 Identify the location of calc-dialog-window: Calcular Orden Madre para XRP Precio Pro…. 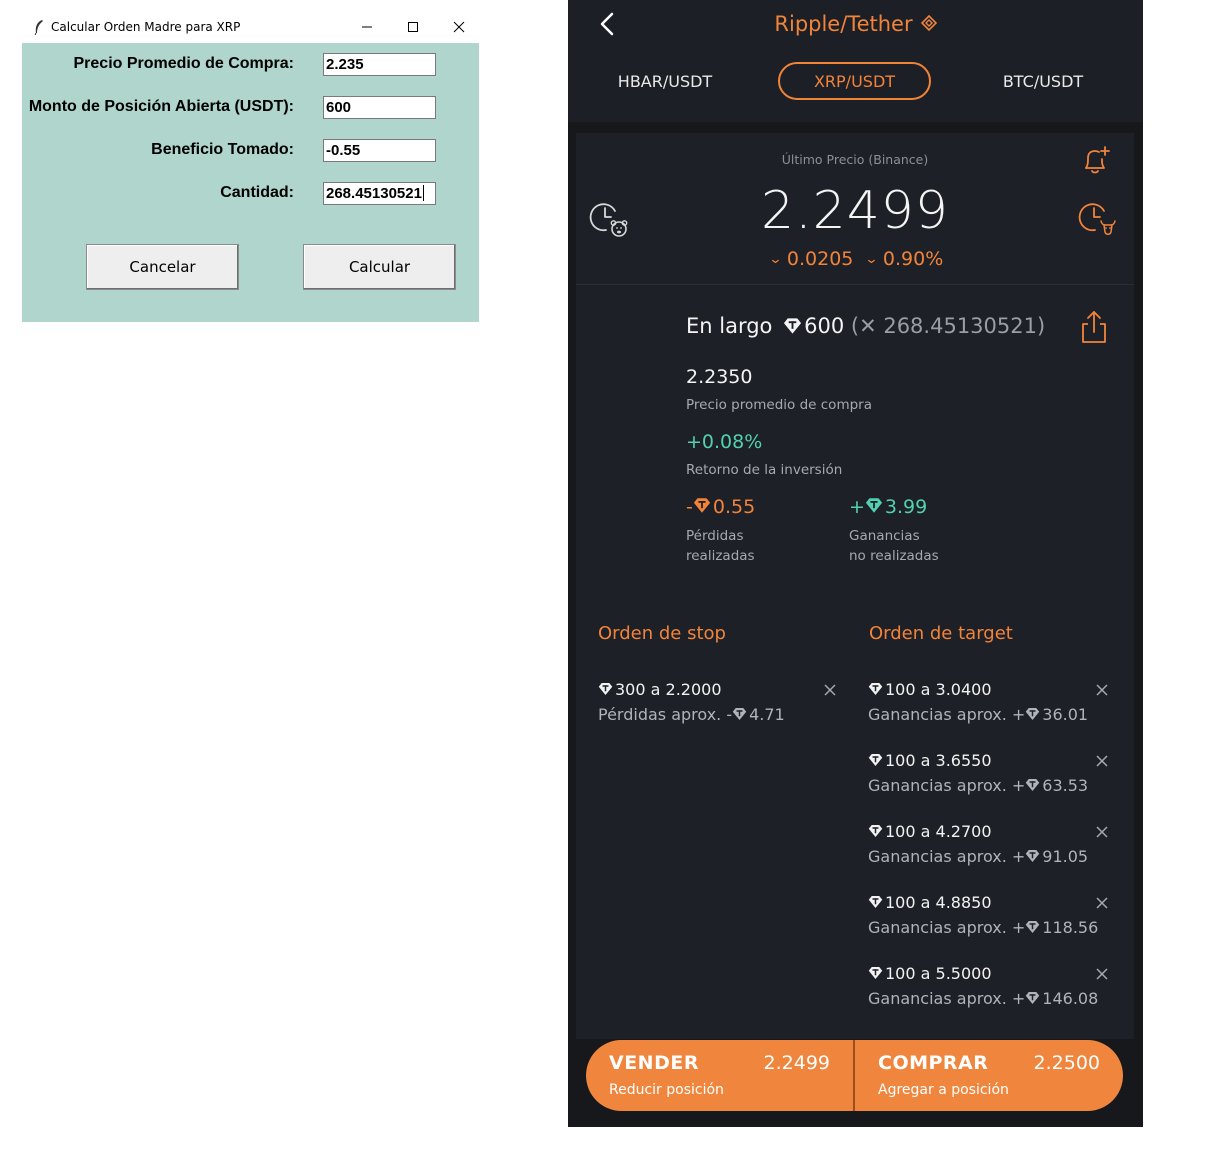
(250, 166).